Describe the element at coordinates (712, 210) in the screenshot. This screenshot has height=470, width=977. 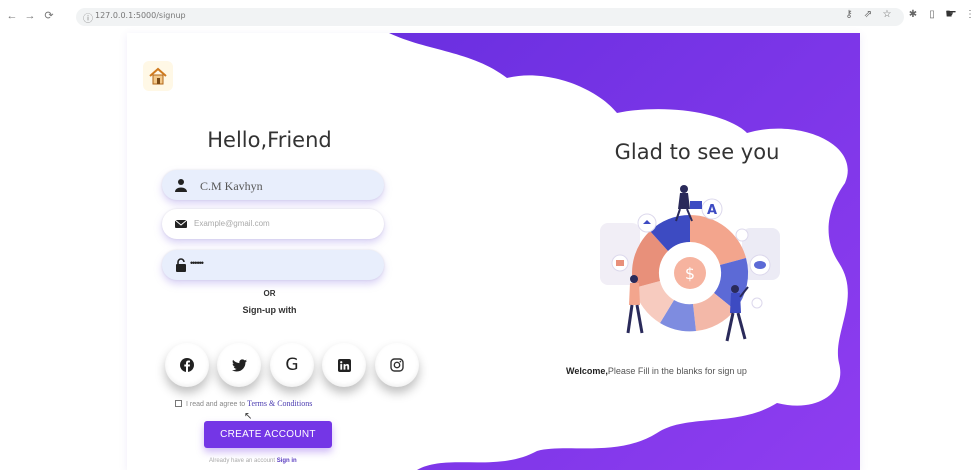
I see `svg-text: A` at that location.